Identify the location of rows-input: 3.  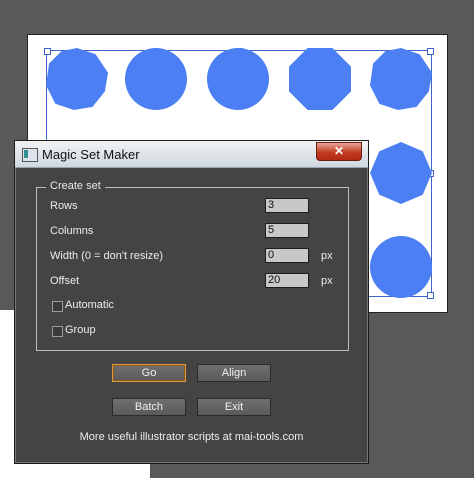
(287, 205).